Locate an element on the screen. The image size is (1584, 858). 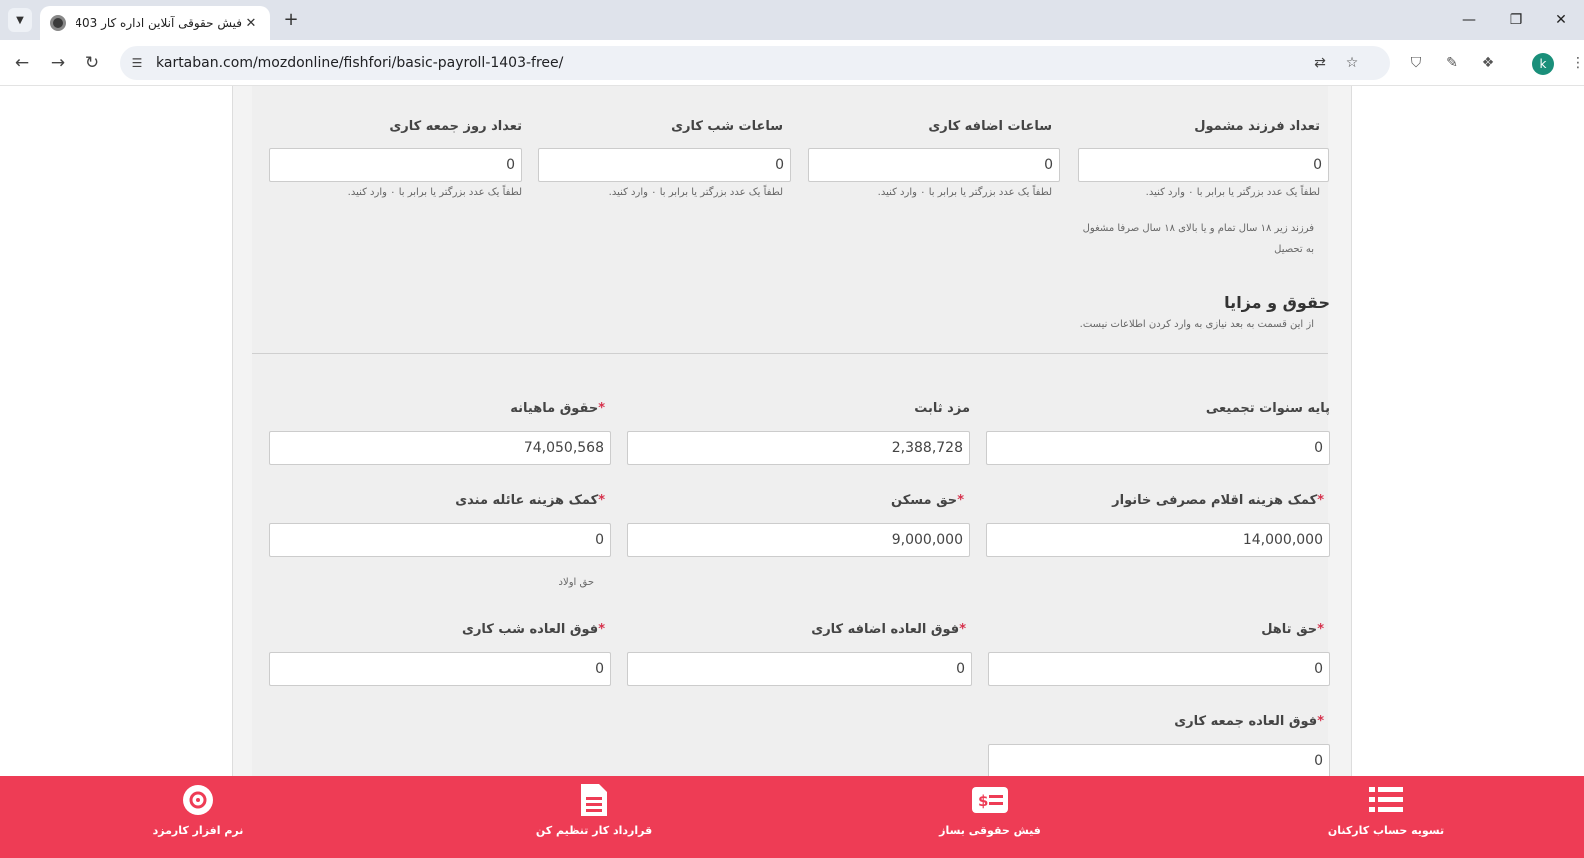
payslip-label: فیش حقوقی بساز is located at coordinates (990, 830).